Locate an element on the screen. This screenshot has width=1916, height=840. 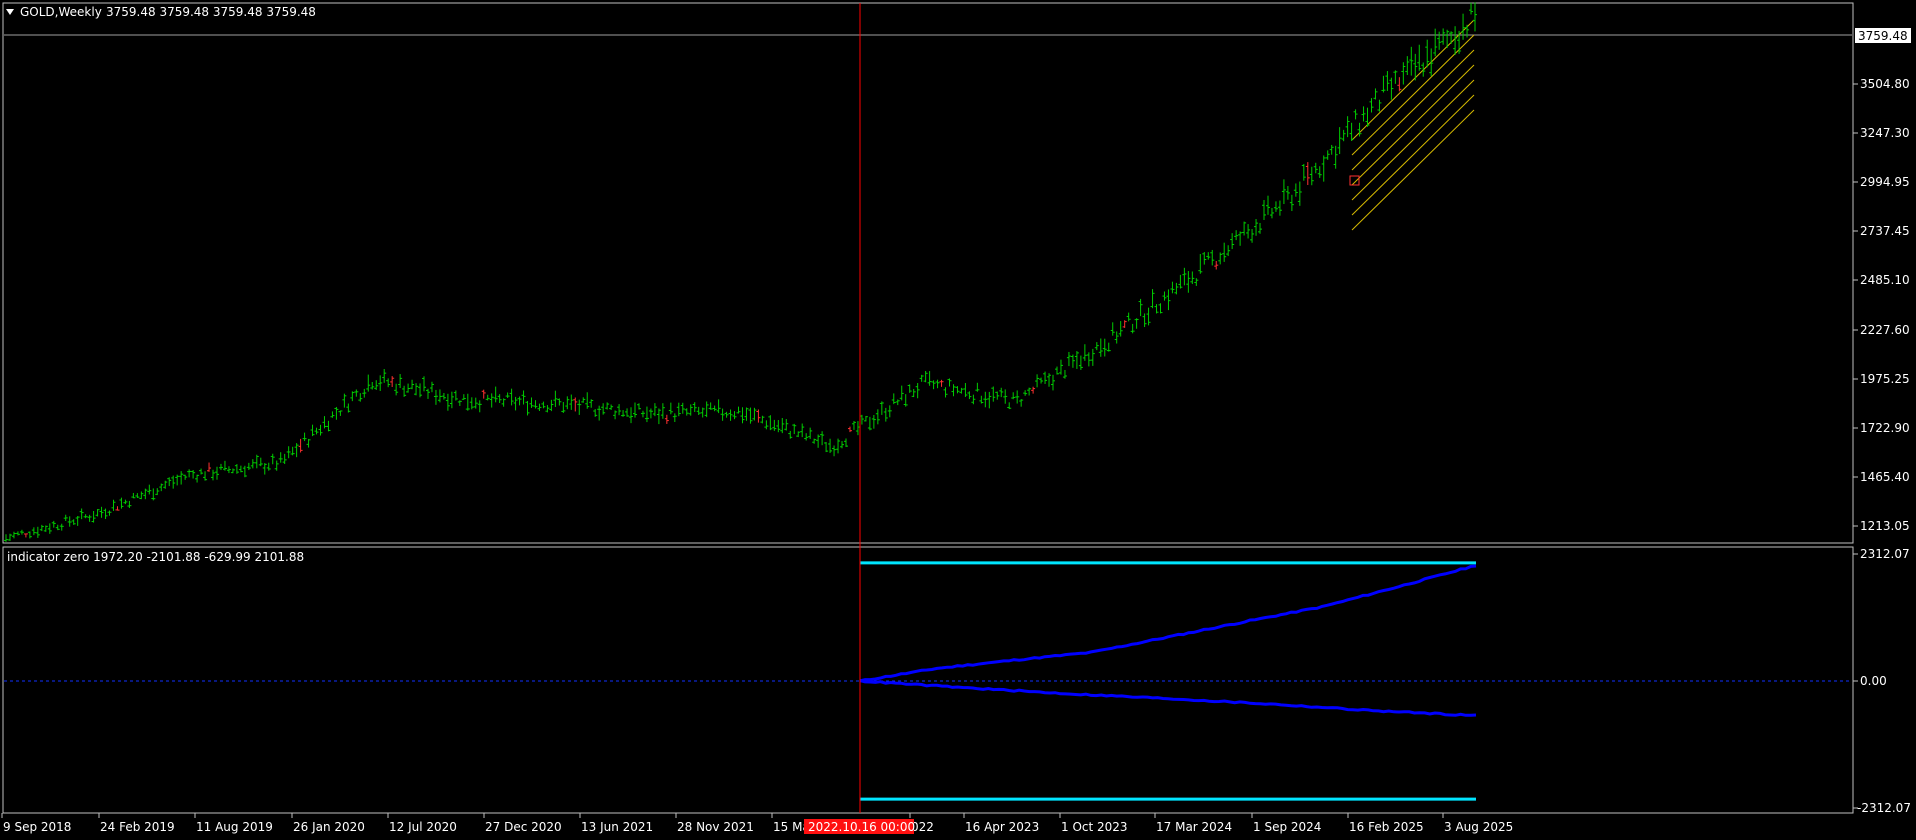
crosshair-time-tag: 2022.10.16 00:00 is located at coordinates (859, 826).